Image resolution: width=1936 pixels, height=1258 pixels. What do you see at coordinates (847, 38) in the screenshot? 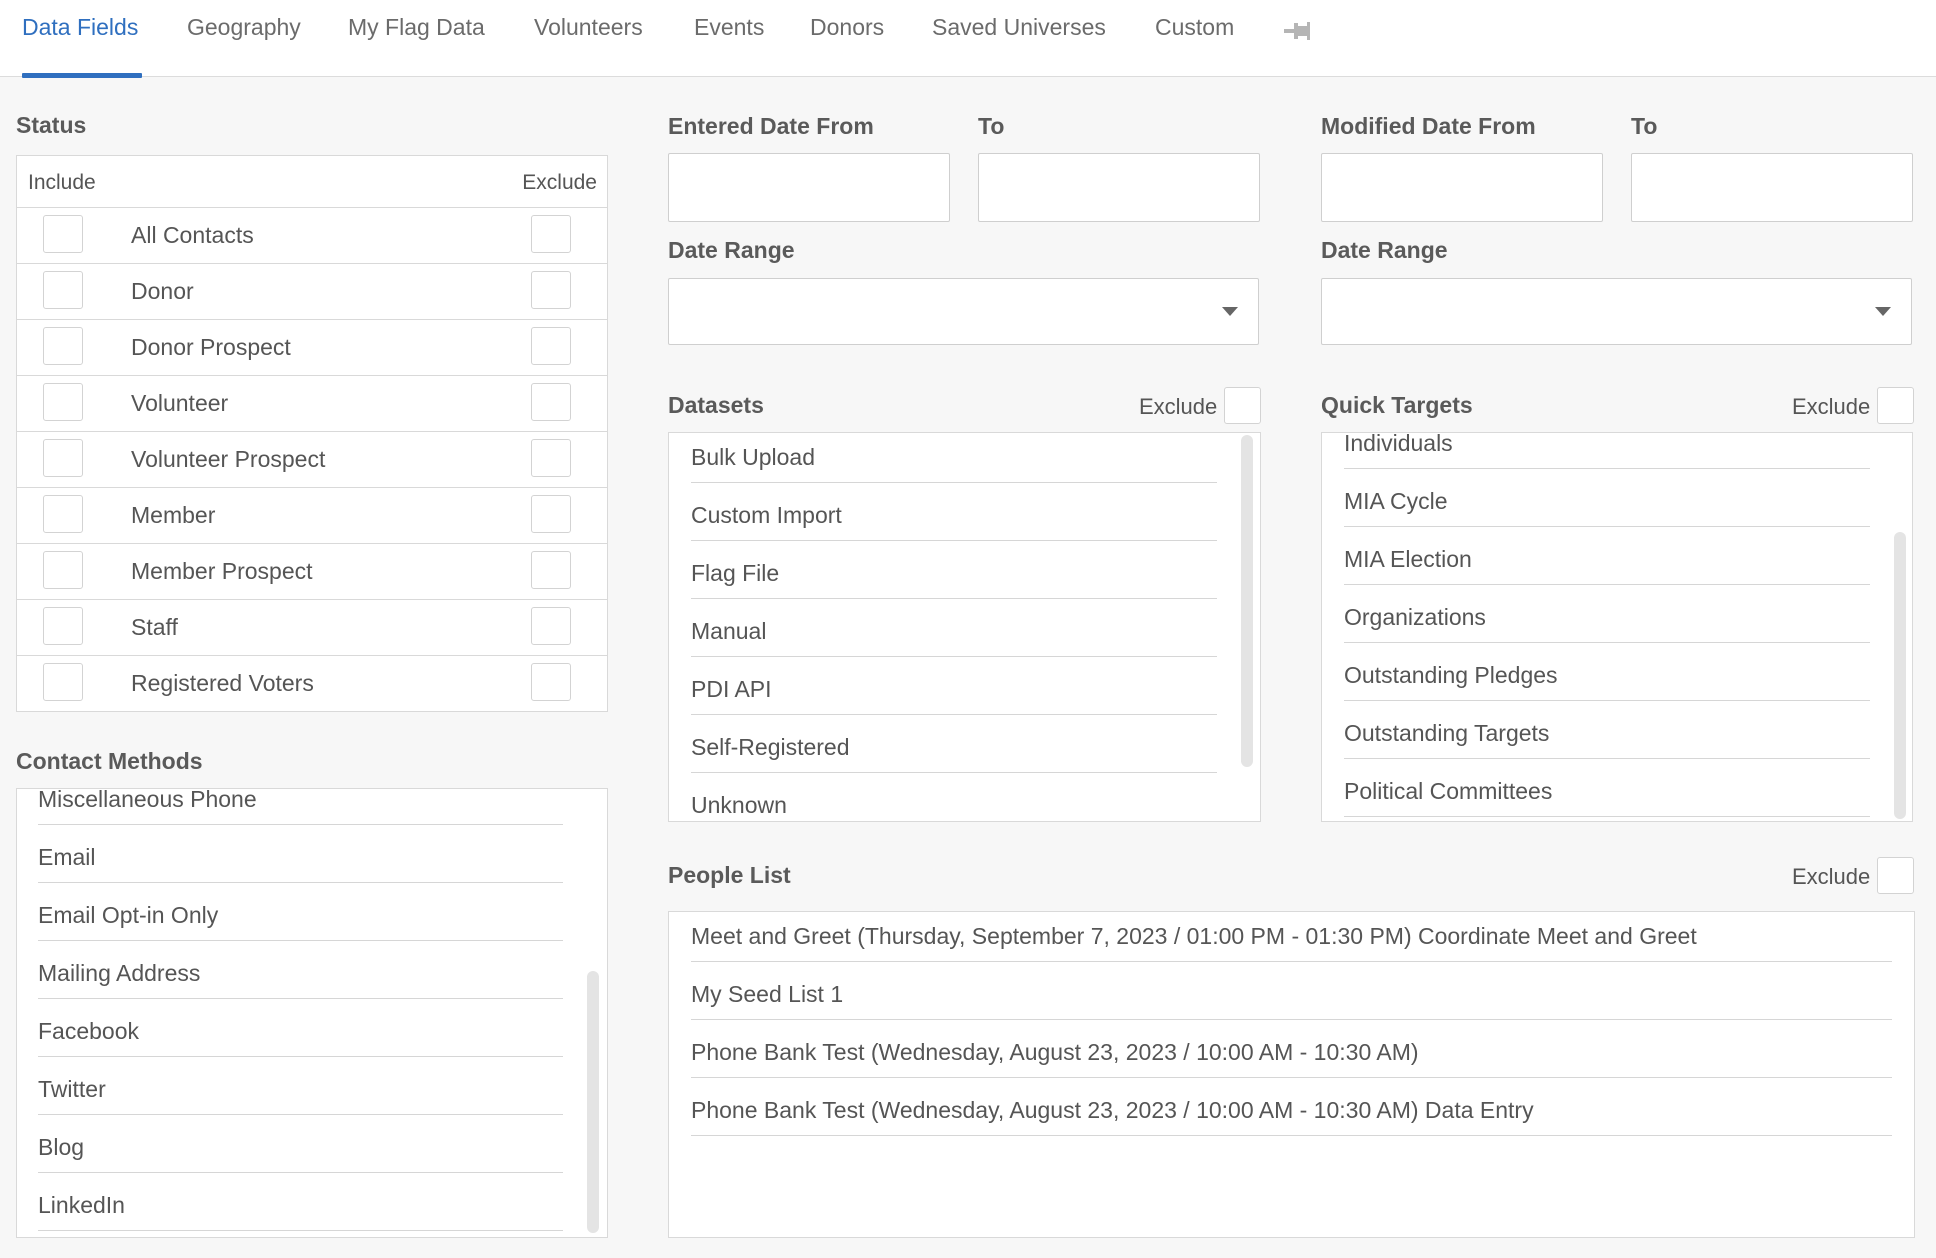
I see `tab-donors: Donors` at bounding box center [847, 38].